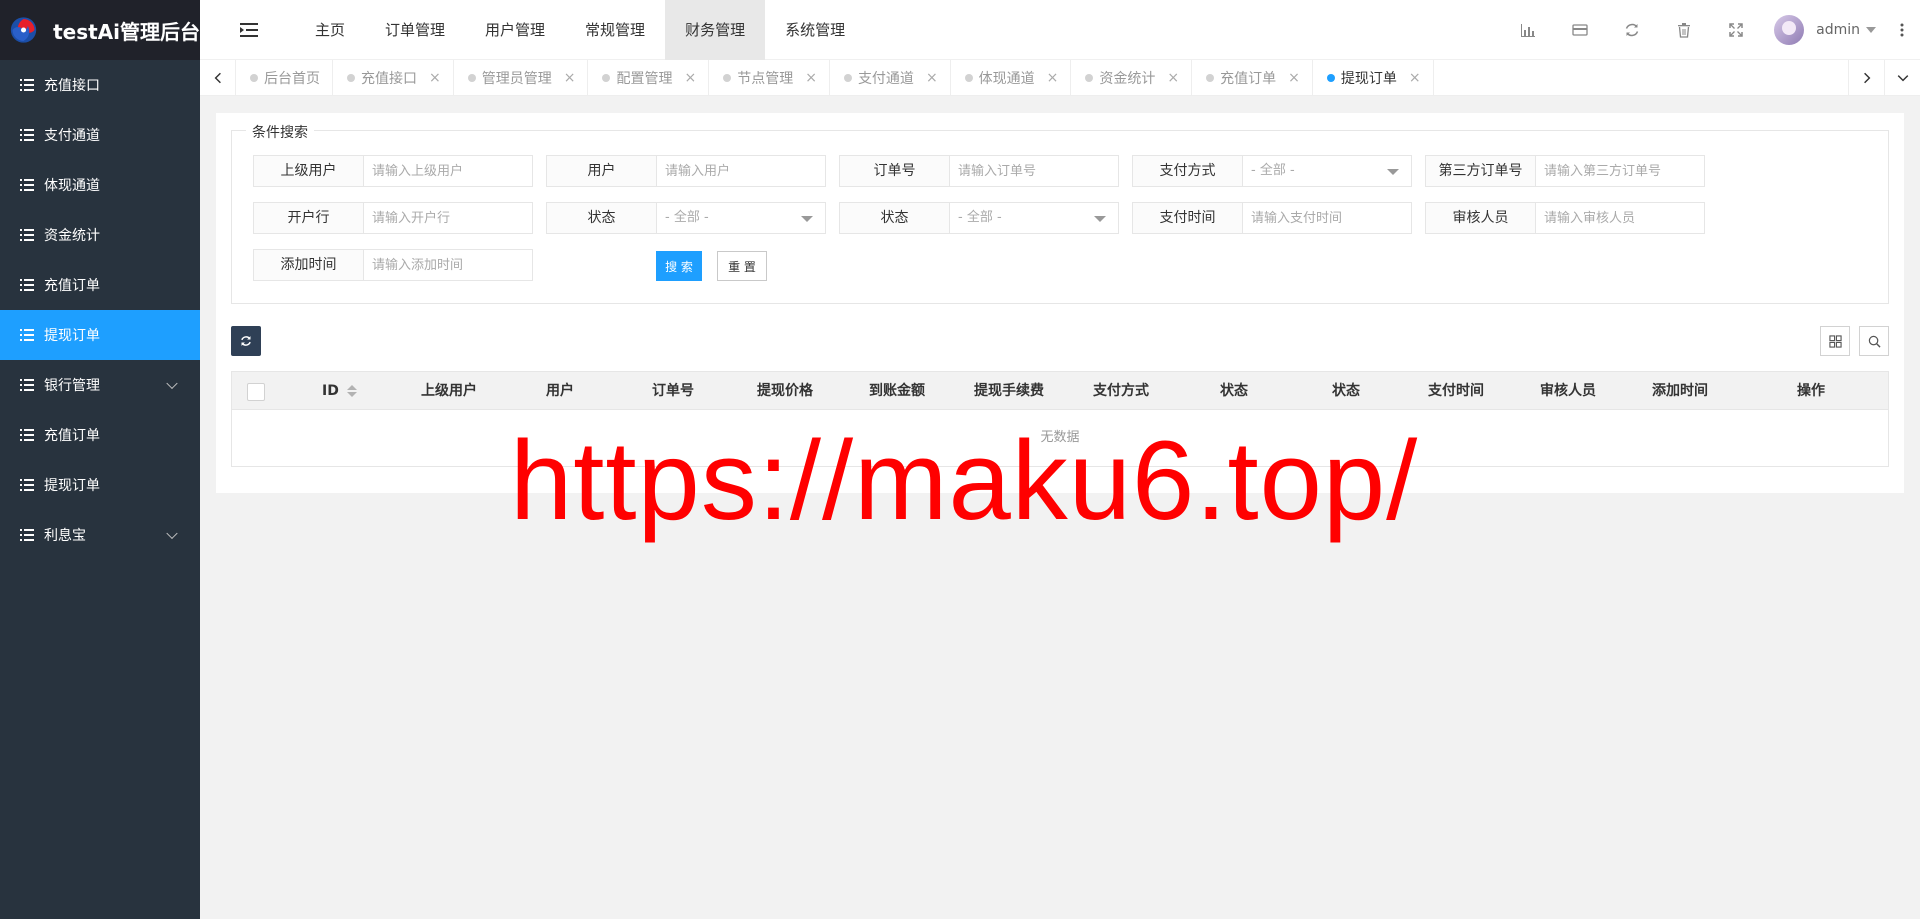 The width and height of the screenshot is (1920, 919). Describe the element at coordinates (389, 79) in the screenshot. I see `tab-label: 充值接口` at that location.